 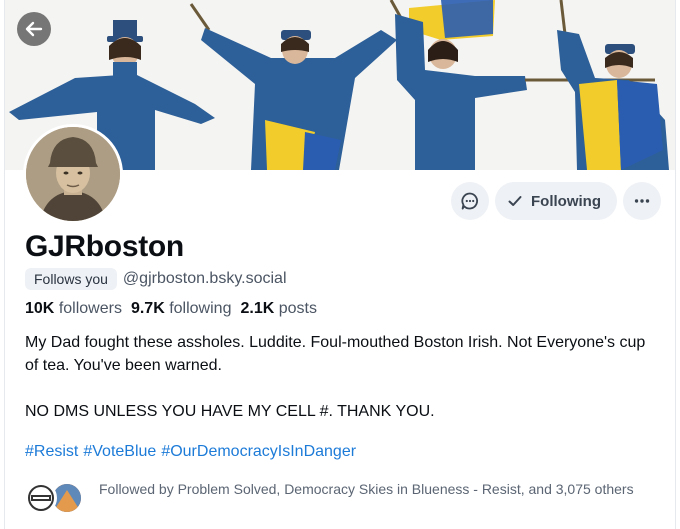 What do you see at coordinates (257, 308) in the screenshot?
I see `posts-count: 2.1K` at bounding box center [257, 308].